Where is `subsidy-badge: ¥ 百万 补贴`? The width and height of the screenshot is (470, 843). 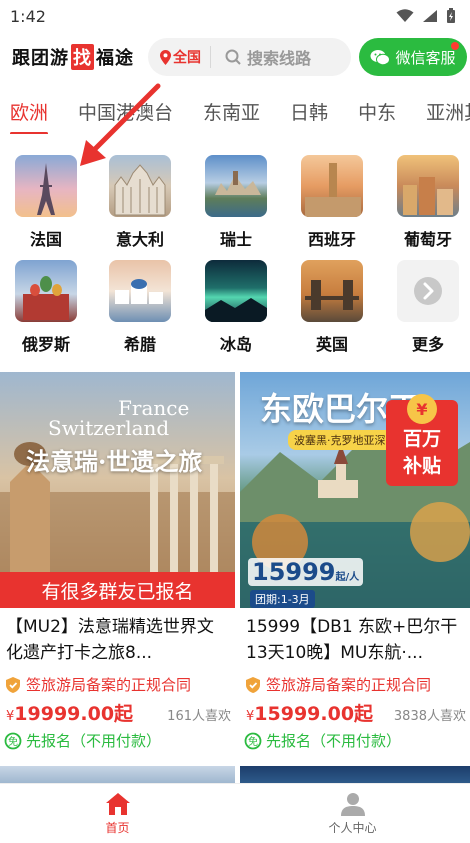 subsidy-badge: ¥ 百万 补贴 is located at coordinates (422, 440).